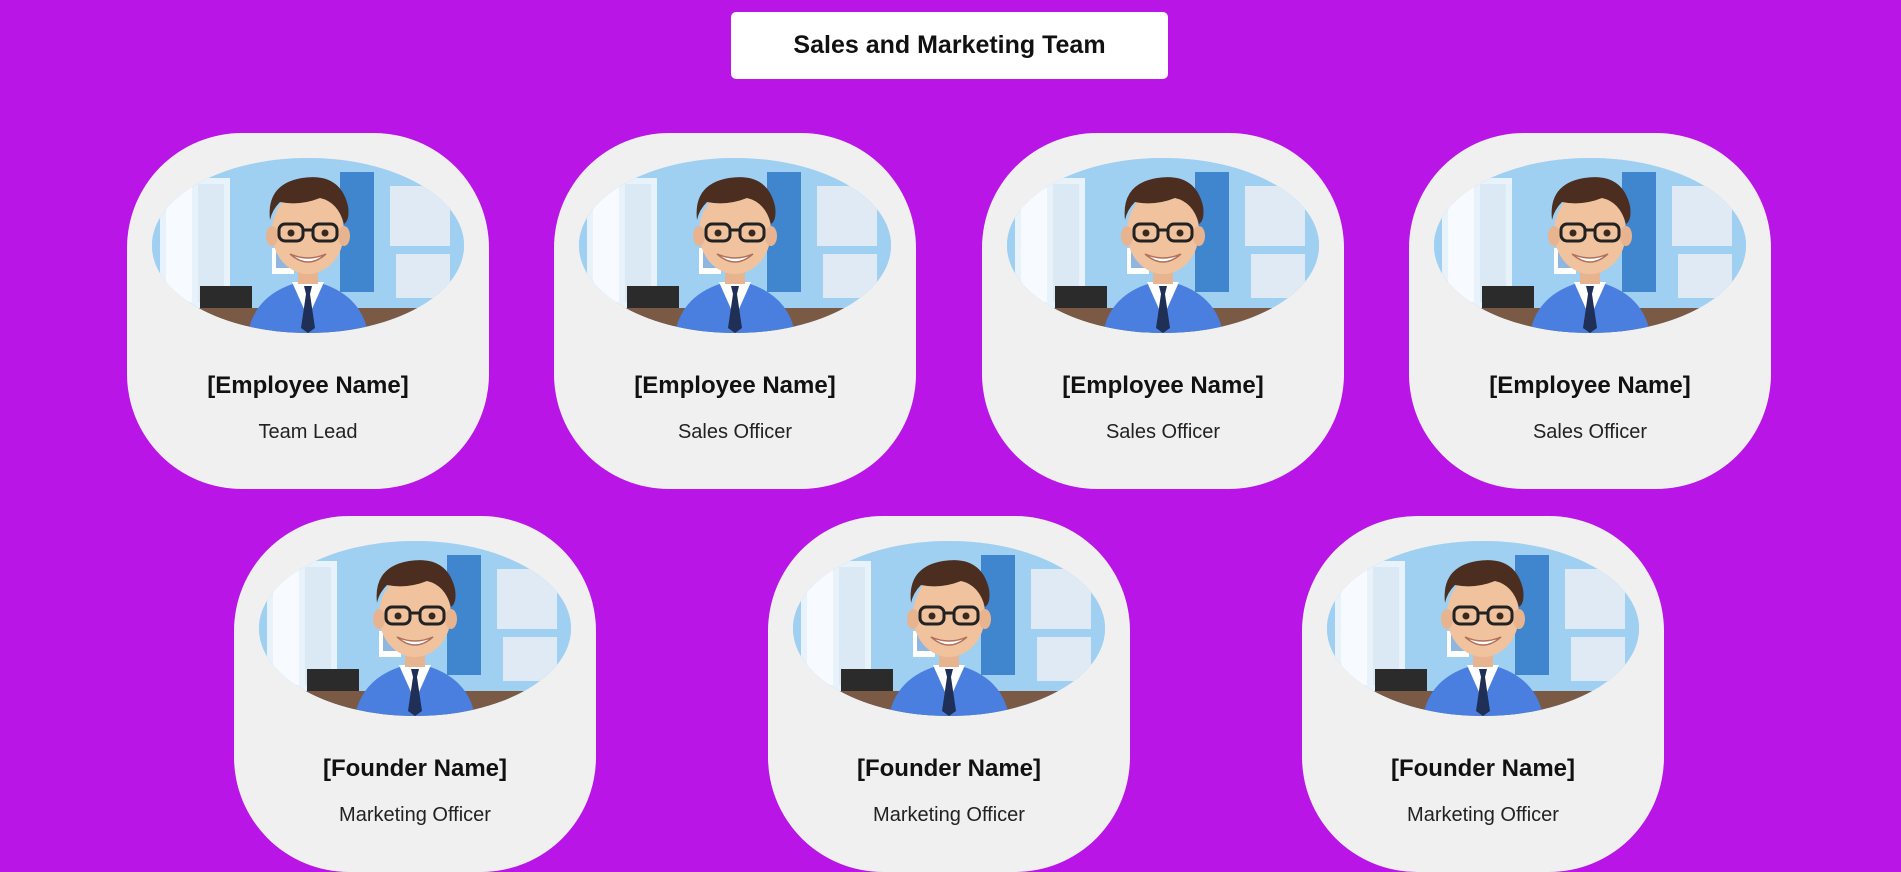  What do you see at coordinates (308, 432) in the screenshot?
I see `member-role: Team Lead` at bounding box center [308, 432].